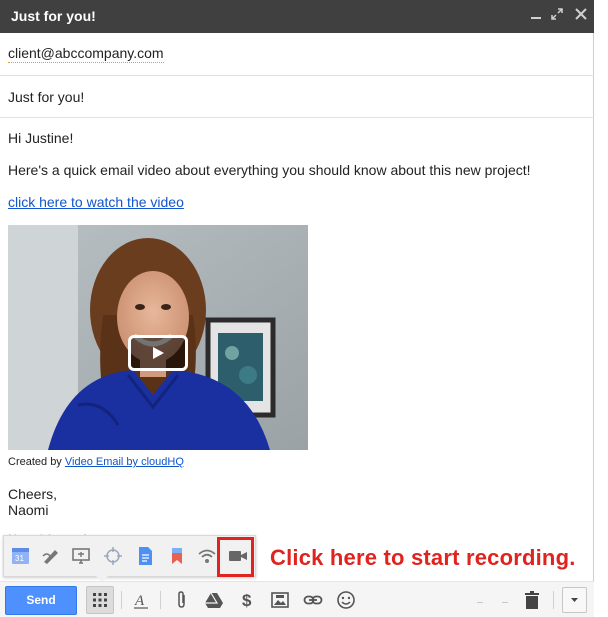 Image resolution: width=608 pixels, height=617 pixels. I want to click on video-link: click here to watch the video, so click(96, 202).